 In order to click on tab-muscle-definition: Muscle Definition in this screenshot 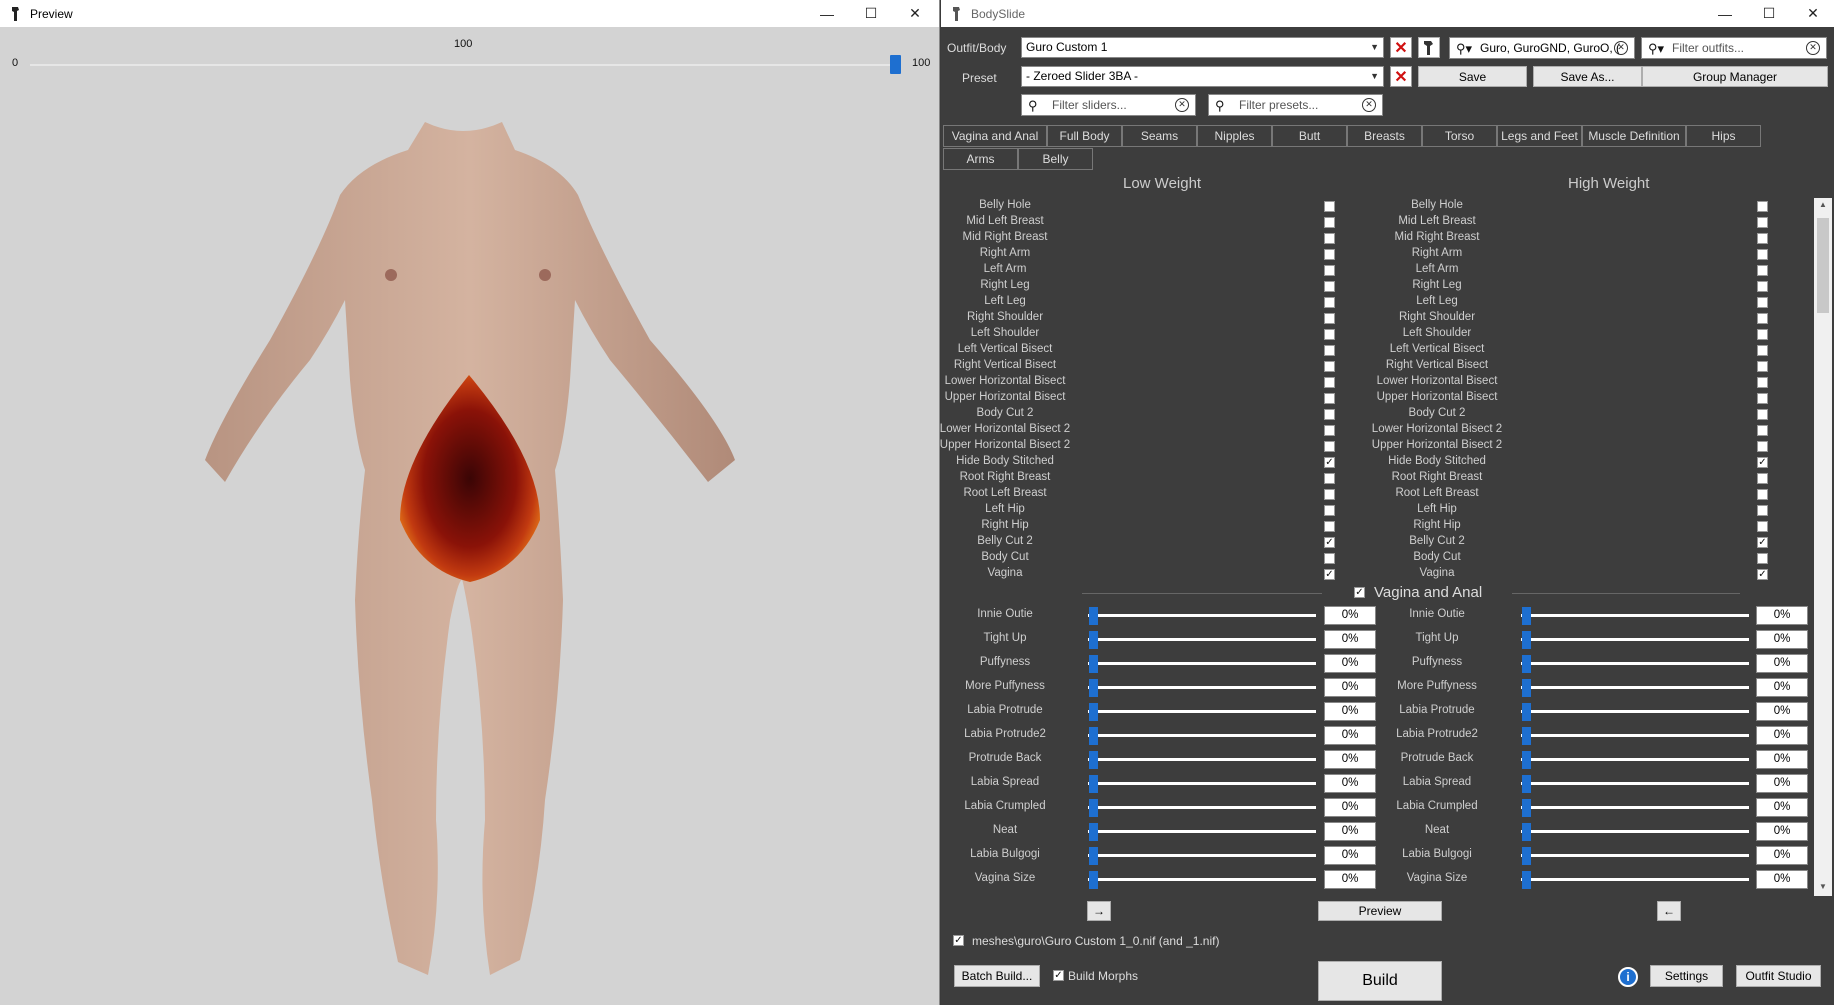, I will do `click(1634, 136)`.